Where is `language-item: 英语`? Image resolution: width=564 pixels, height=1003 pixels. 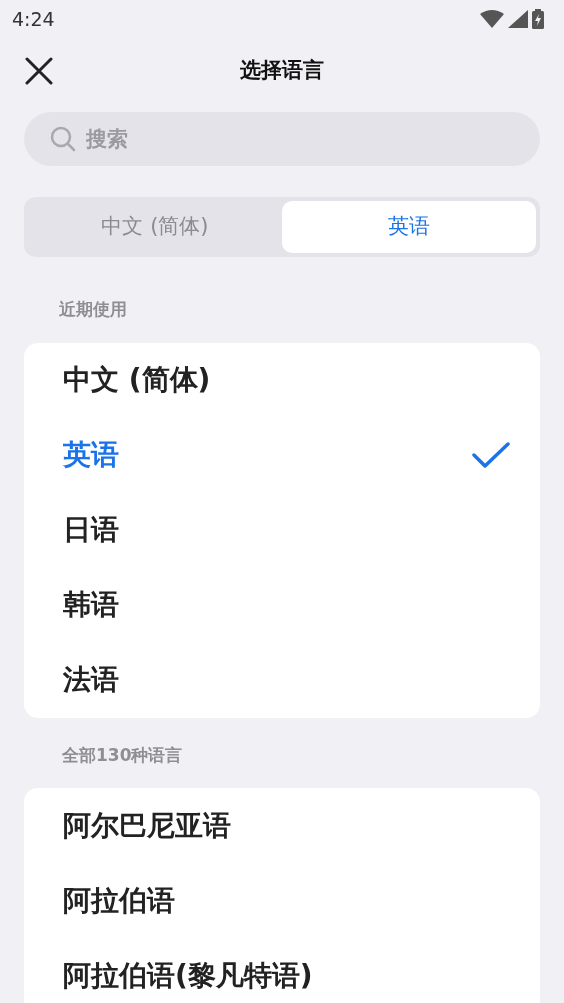 language-item: 英语 is located at coordinates (282, 455).